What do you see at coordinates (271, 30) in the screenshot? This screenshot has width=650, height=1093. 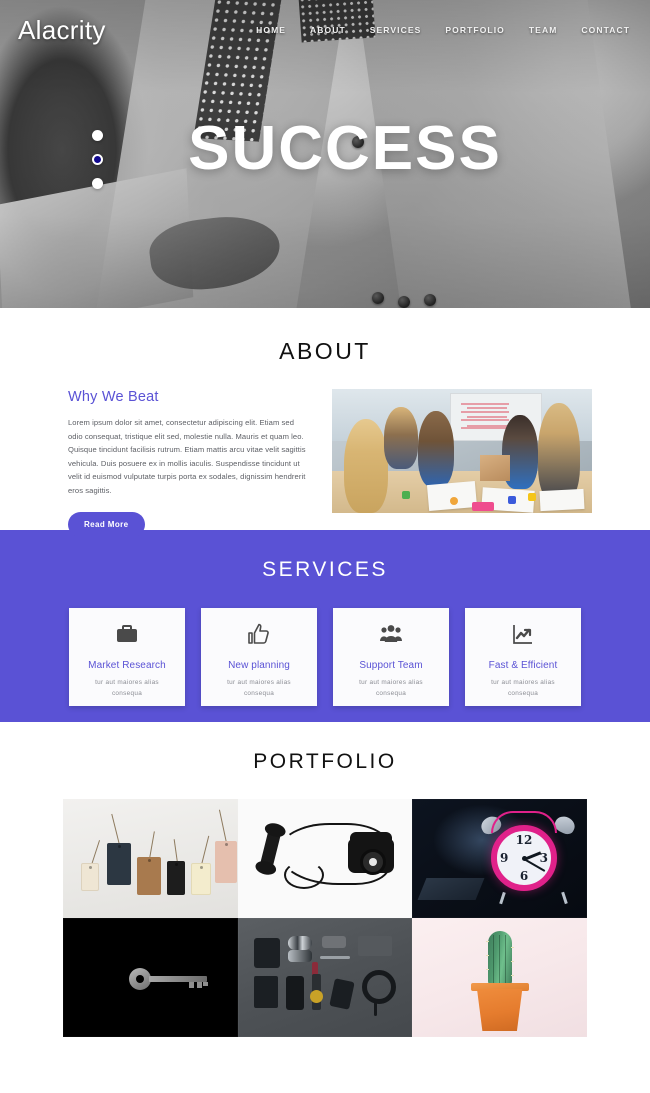 I see `nav-item-home: HOME` at bounding box center [271, 30].